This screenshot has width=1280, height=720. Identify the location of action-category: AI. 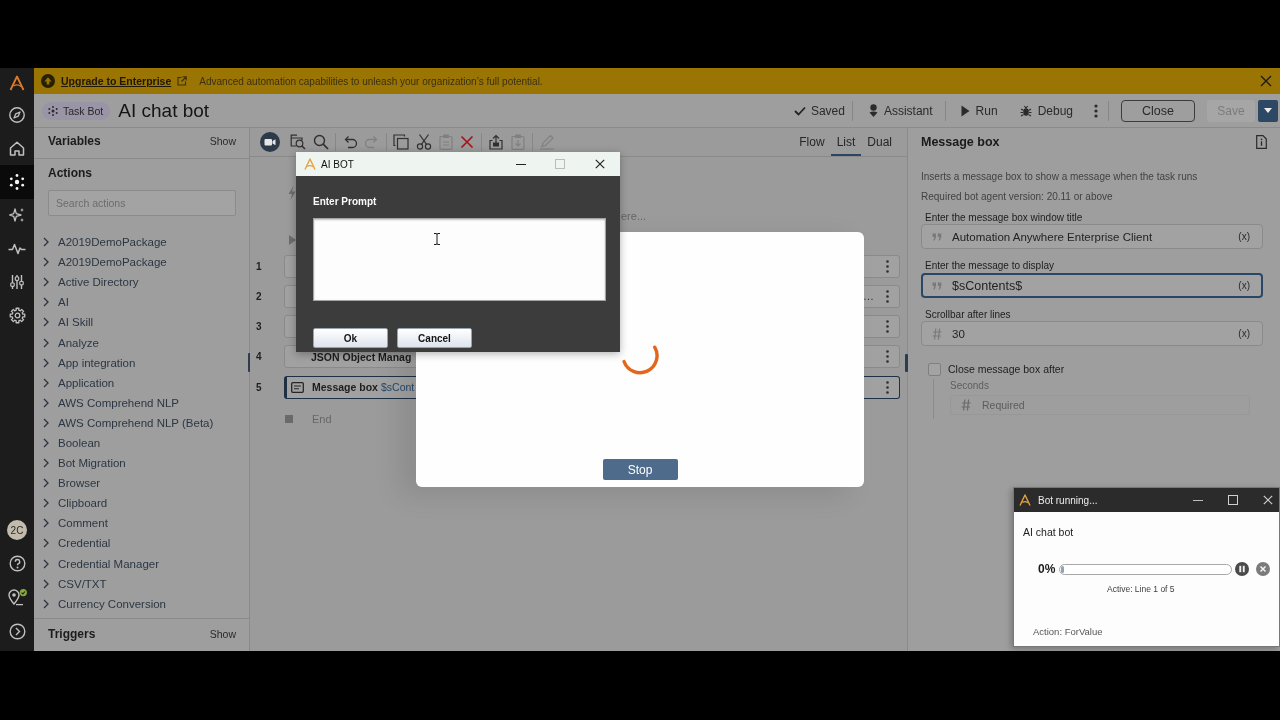
(51, 302).